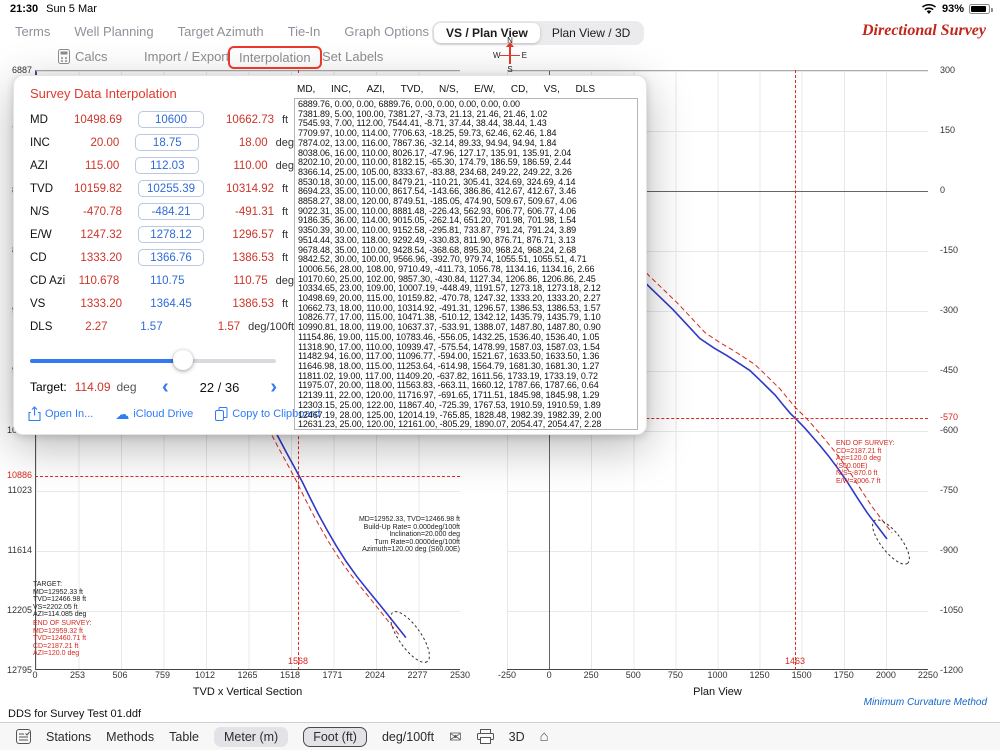 The image size is (1000, 750). Describe the element at coordinates (335, 736) in the screenshot. I see `foot-unit-button: Foot (ft)` at that location.